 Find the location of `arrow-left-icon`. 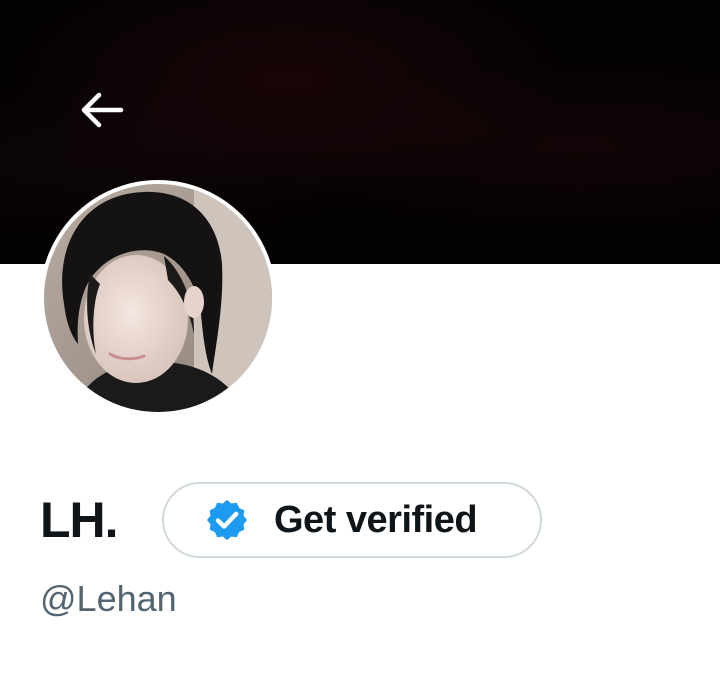

arrow-left-icon is located at coordinates (102, 110).